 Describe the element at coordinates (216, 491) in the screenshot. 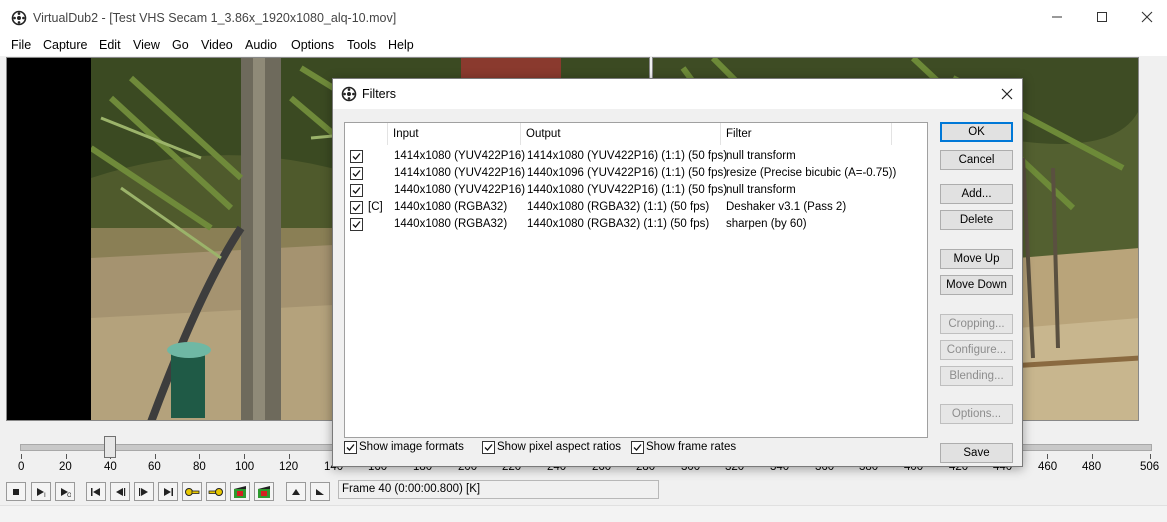

I see `next-keyframe-icon` at that location.